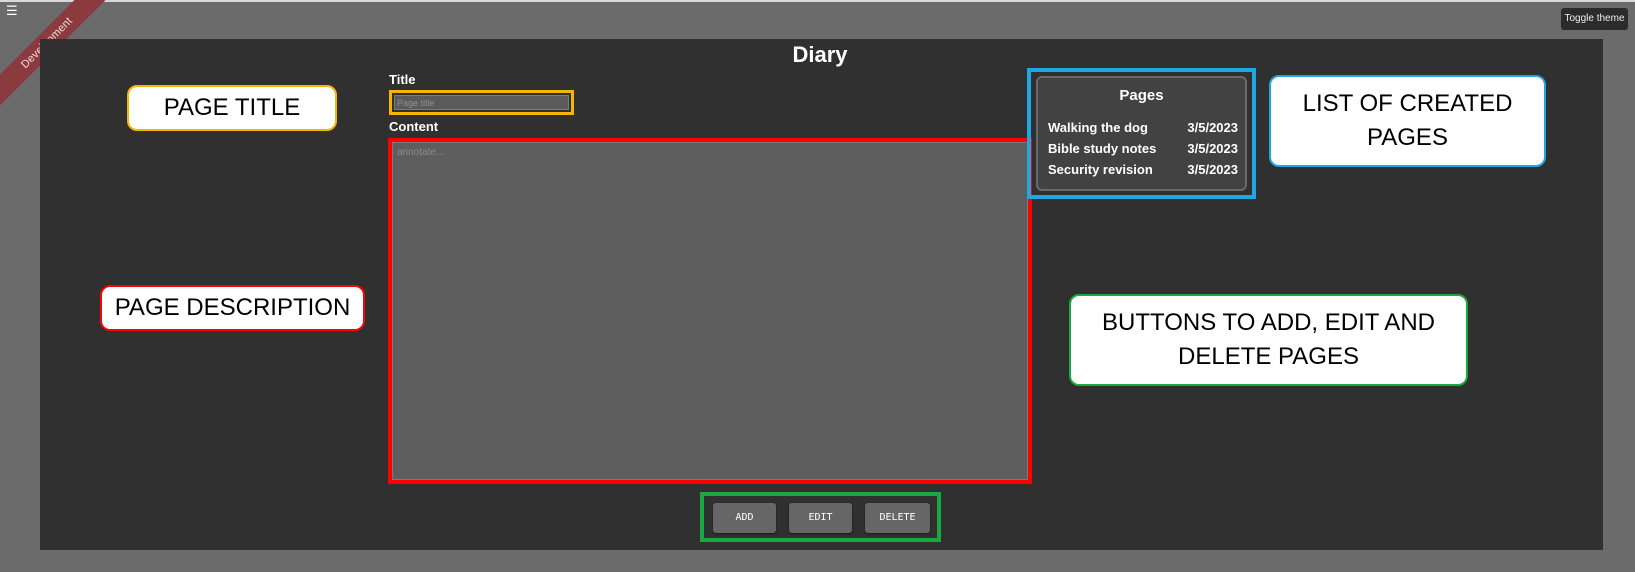 This screenshot has width=1635, height=572. I want to click on page-list-item: Bible study notes 3/5/2023, so click(1143, 149).